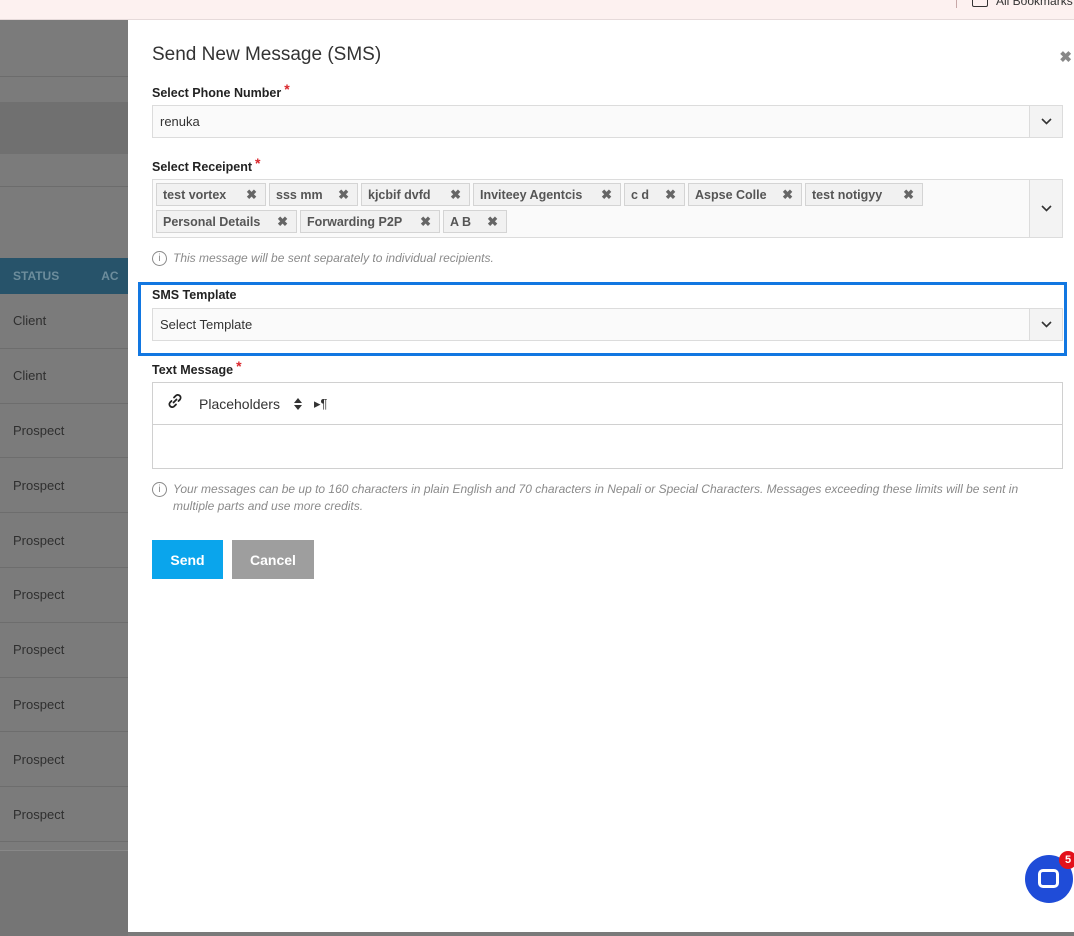 The image size is (1074, 936). What do you see at coordinates (195, 194) in the screenshot?
I see `tag-label: test vortex` at bounding box center [195, 194].